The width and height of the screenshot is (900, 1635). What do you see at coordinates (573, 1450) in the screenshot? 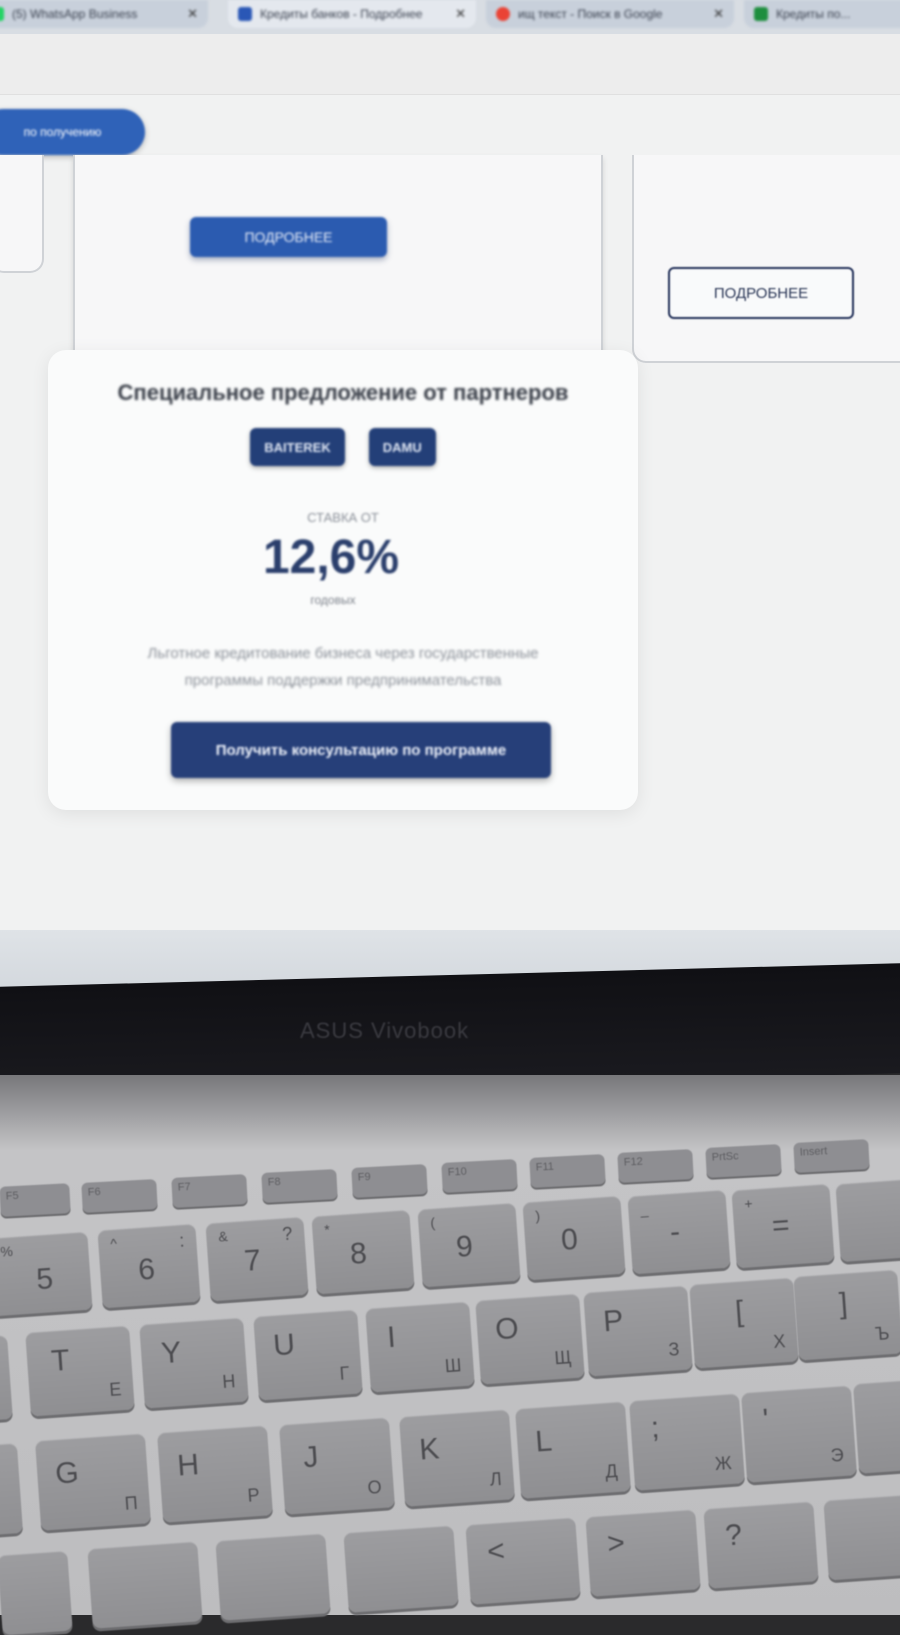
I see `key-l: L Д` at bounding box center [573, 1450].